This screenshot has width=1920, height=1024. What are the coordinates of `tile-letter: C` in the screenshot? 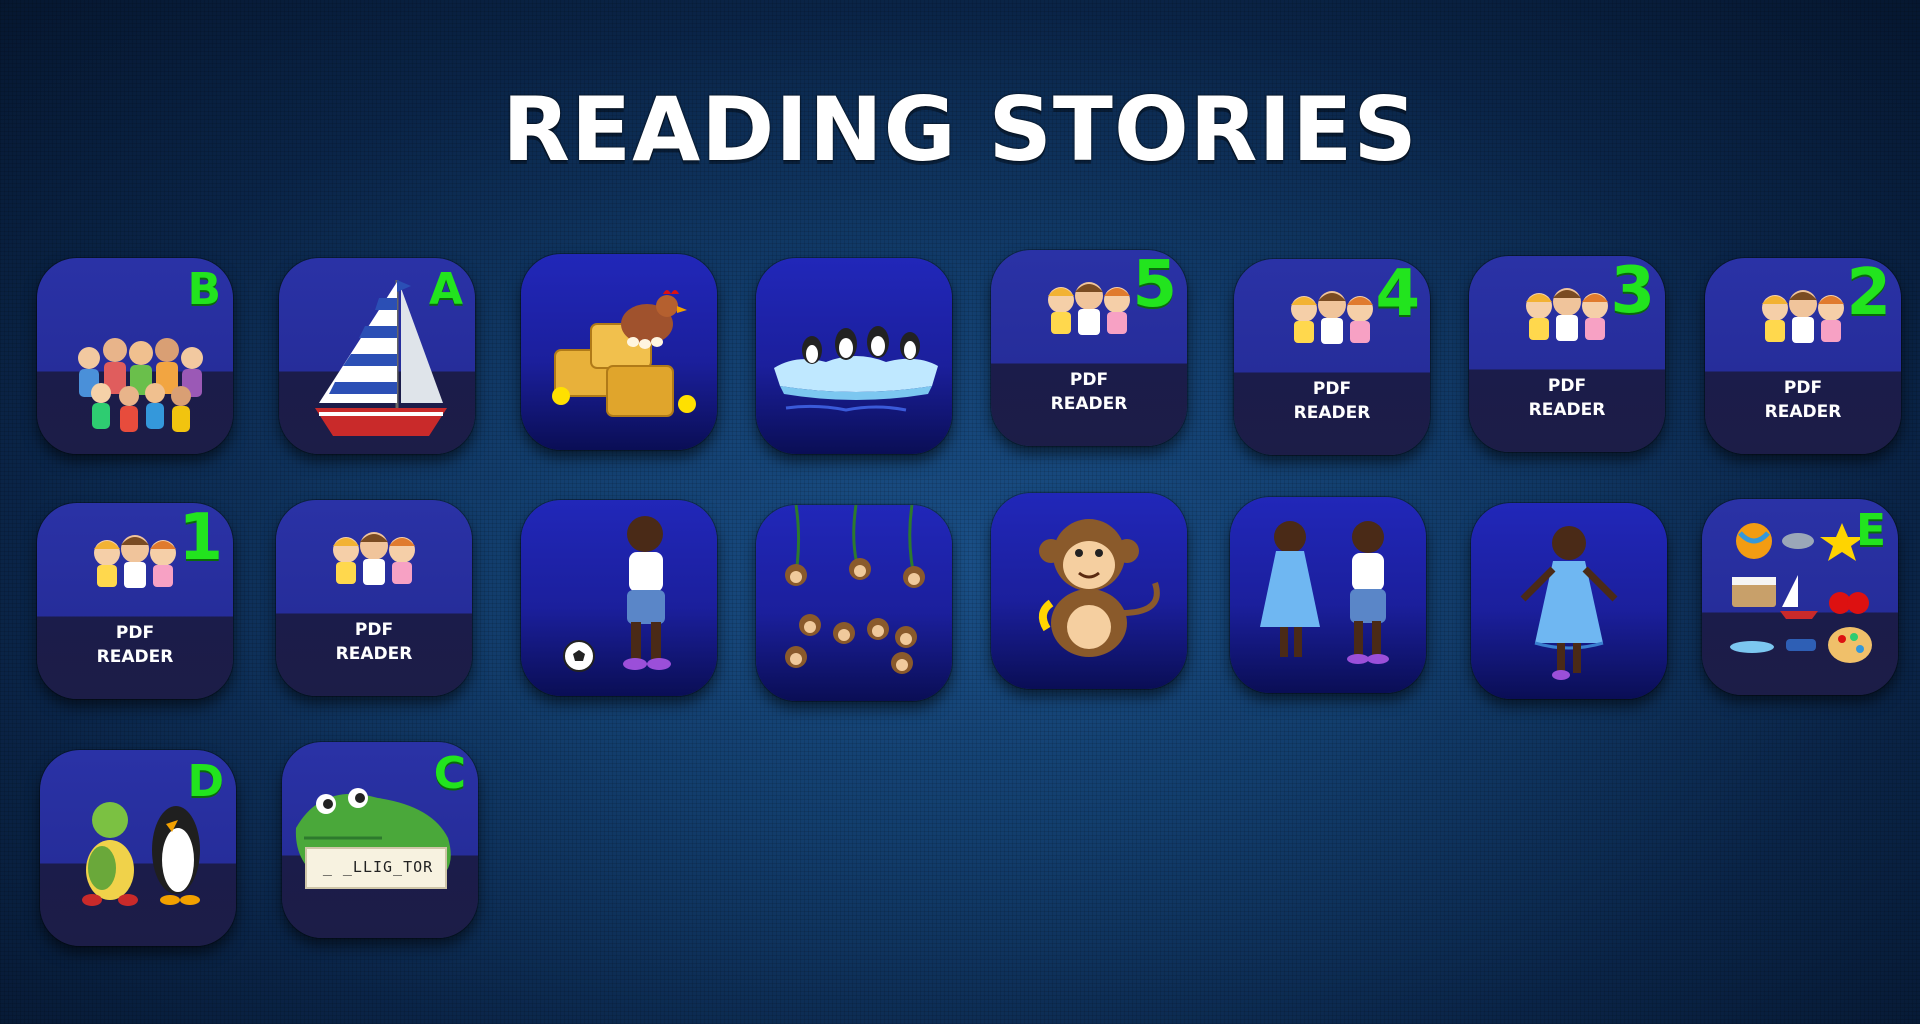 It's located at (449, 773).